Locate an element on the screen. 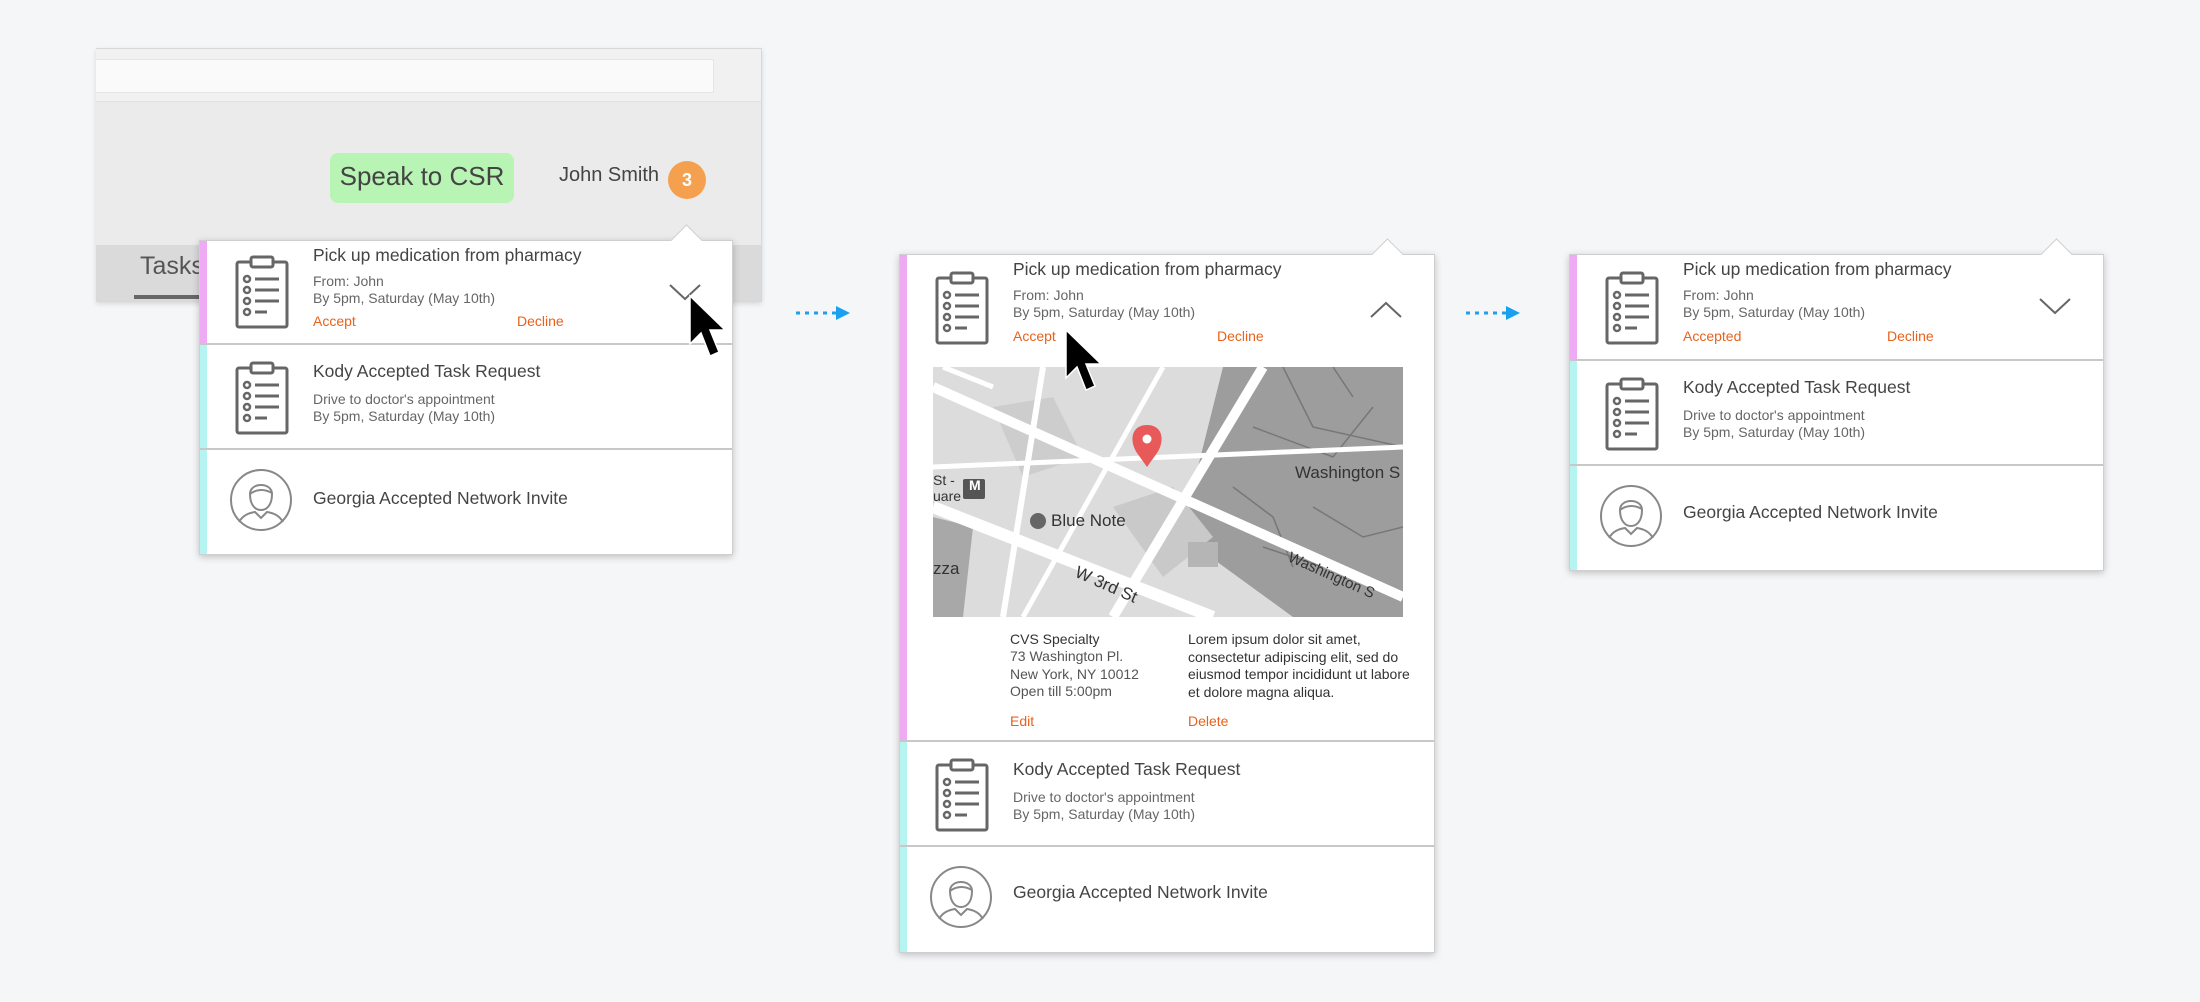 This screenshot has height=1002, width=2200. delete-link: Delete is located at coordinates (1208, 721).